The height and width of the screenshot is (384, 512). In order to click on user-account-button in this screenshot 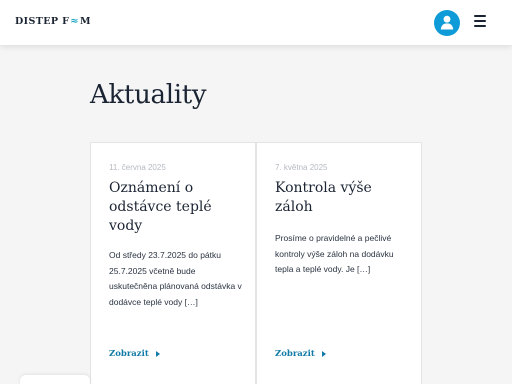, I will do `click(447, 23)`.